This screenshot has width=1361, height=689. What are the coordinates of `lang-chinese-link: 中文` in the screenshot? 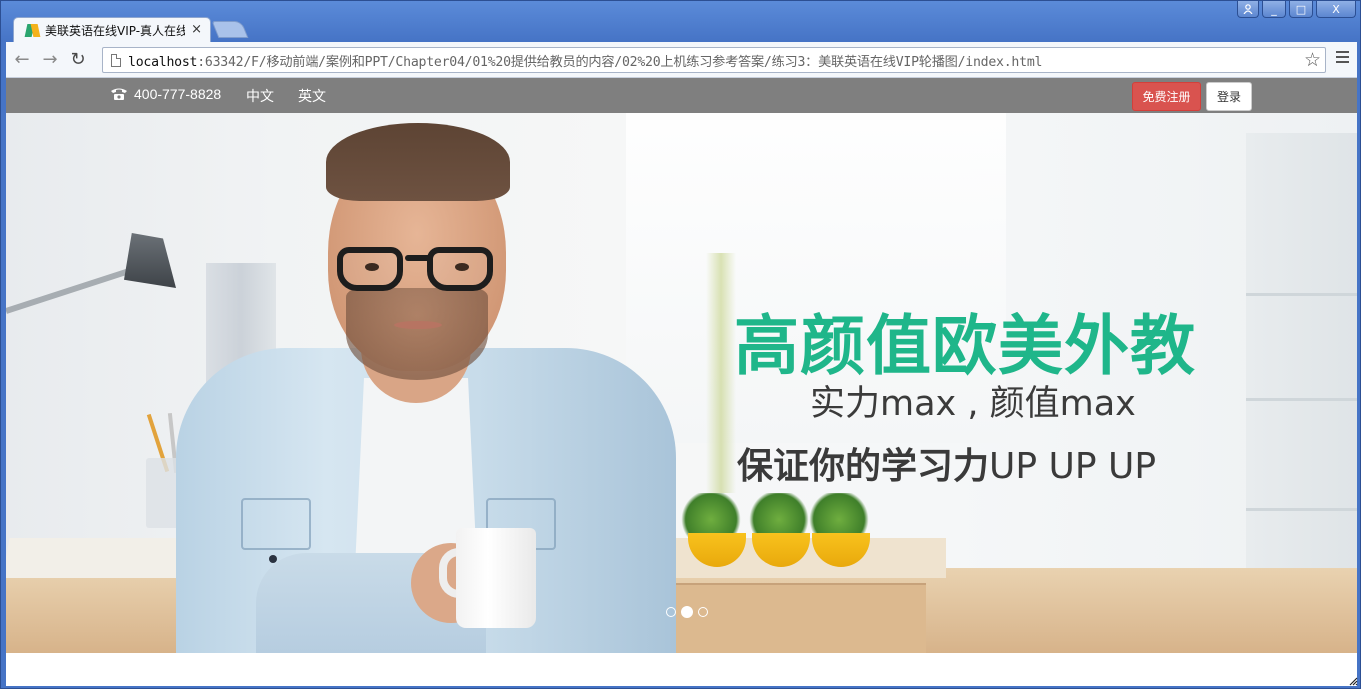 It's located at (260, 96).